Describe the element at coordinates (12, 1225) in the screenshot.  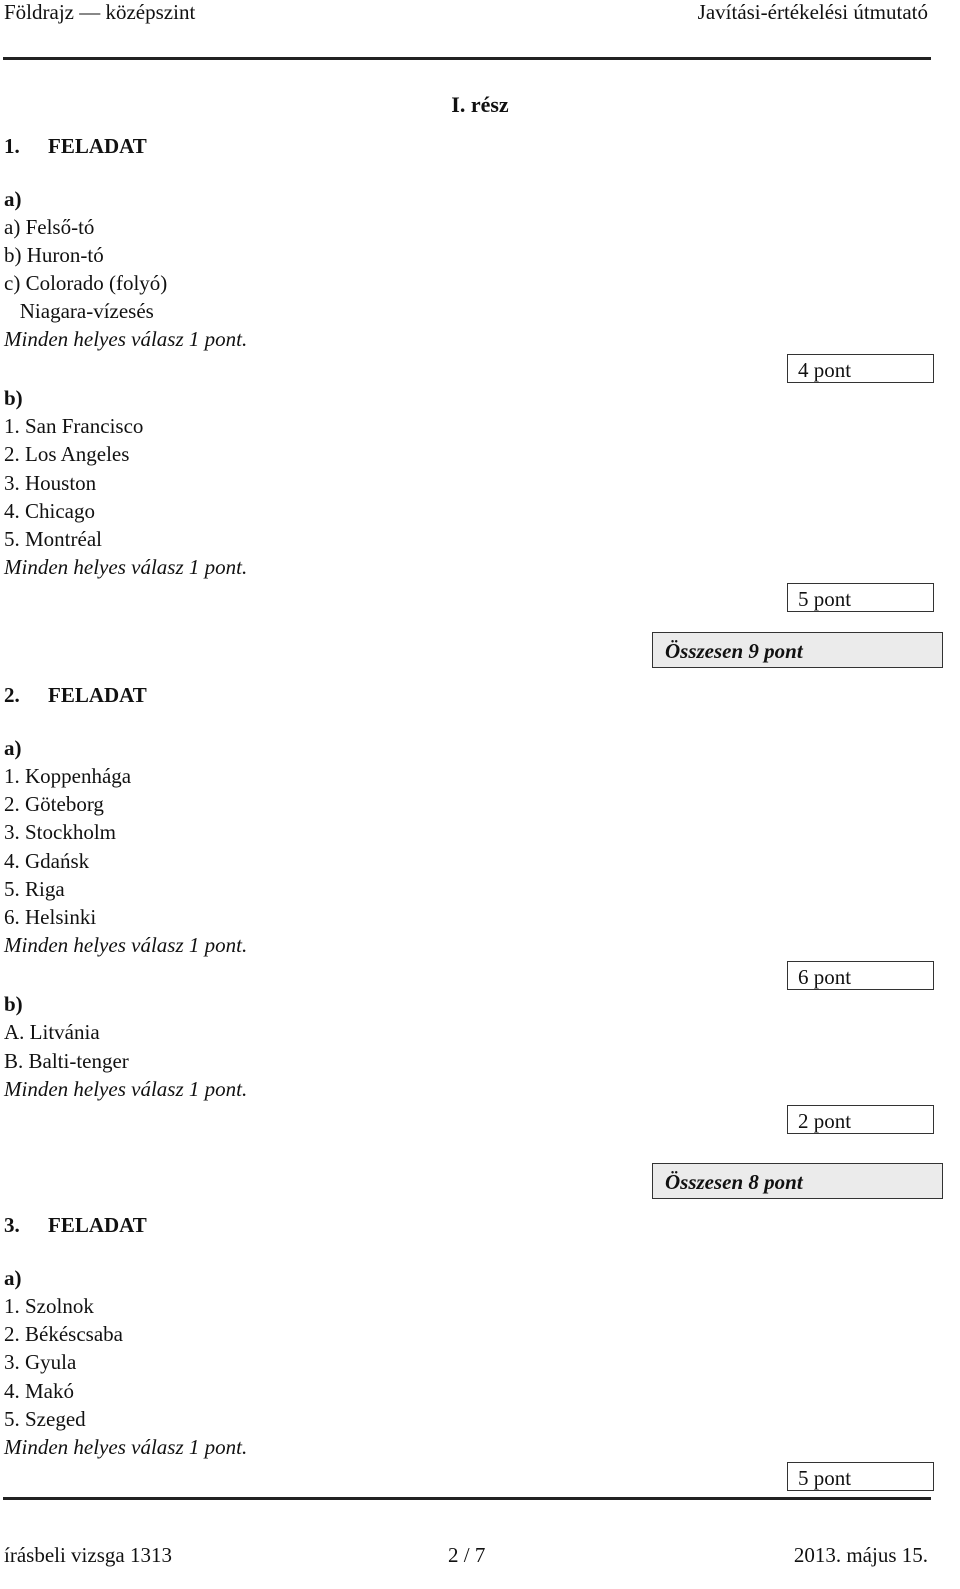
I see `task-number: 3.` at that location.